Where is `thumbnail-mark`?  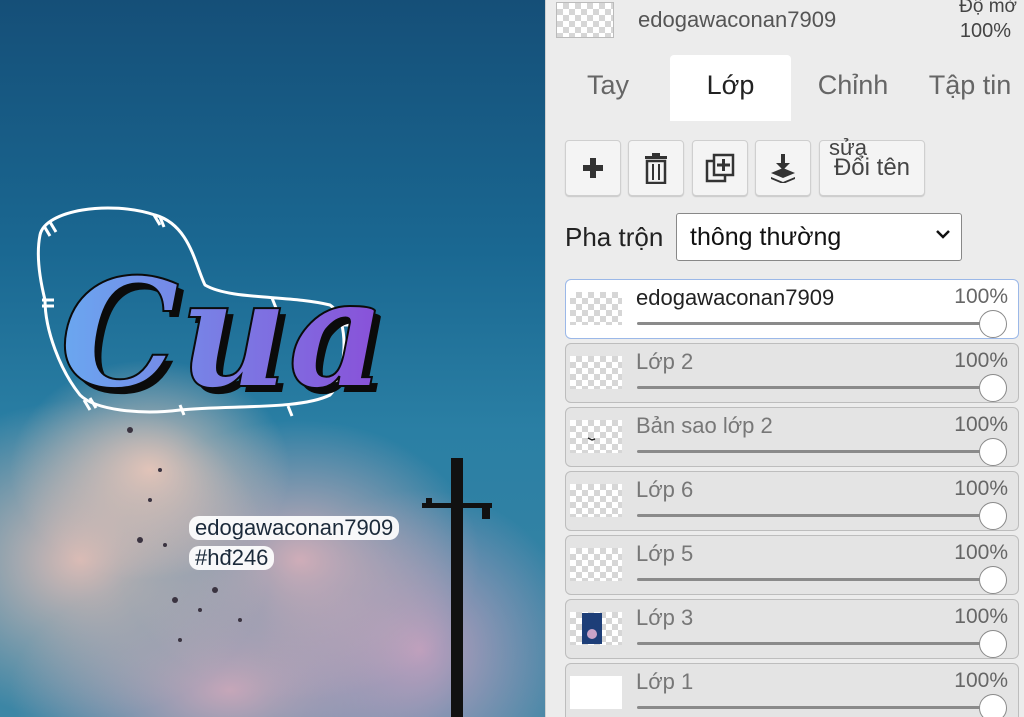 thumbnail-mark is located at coordinates (591, 439).